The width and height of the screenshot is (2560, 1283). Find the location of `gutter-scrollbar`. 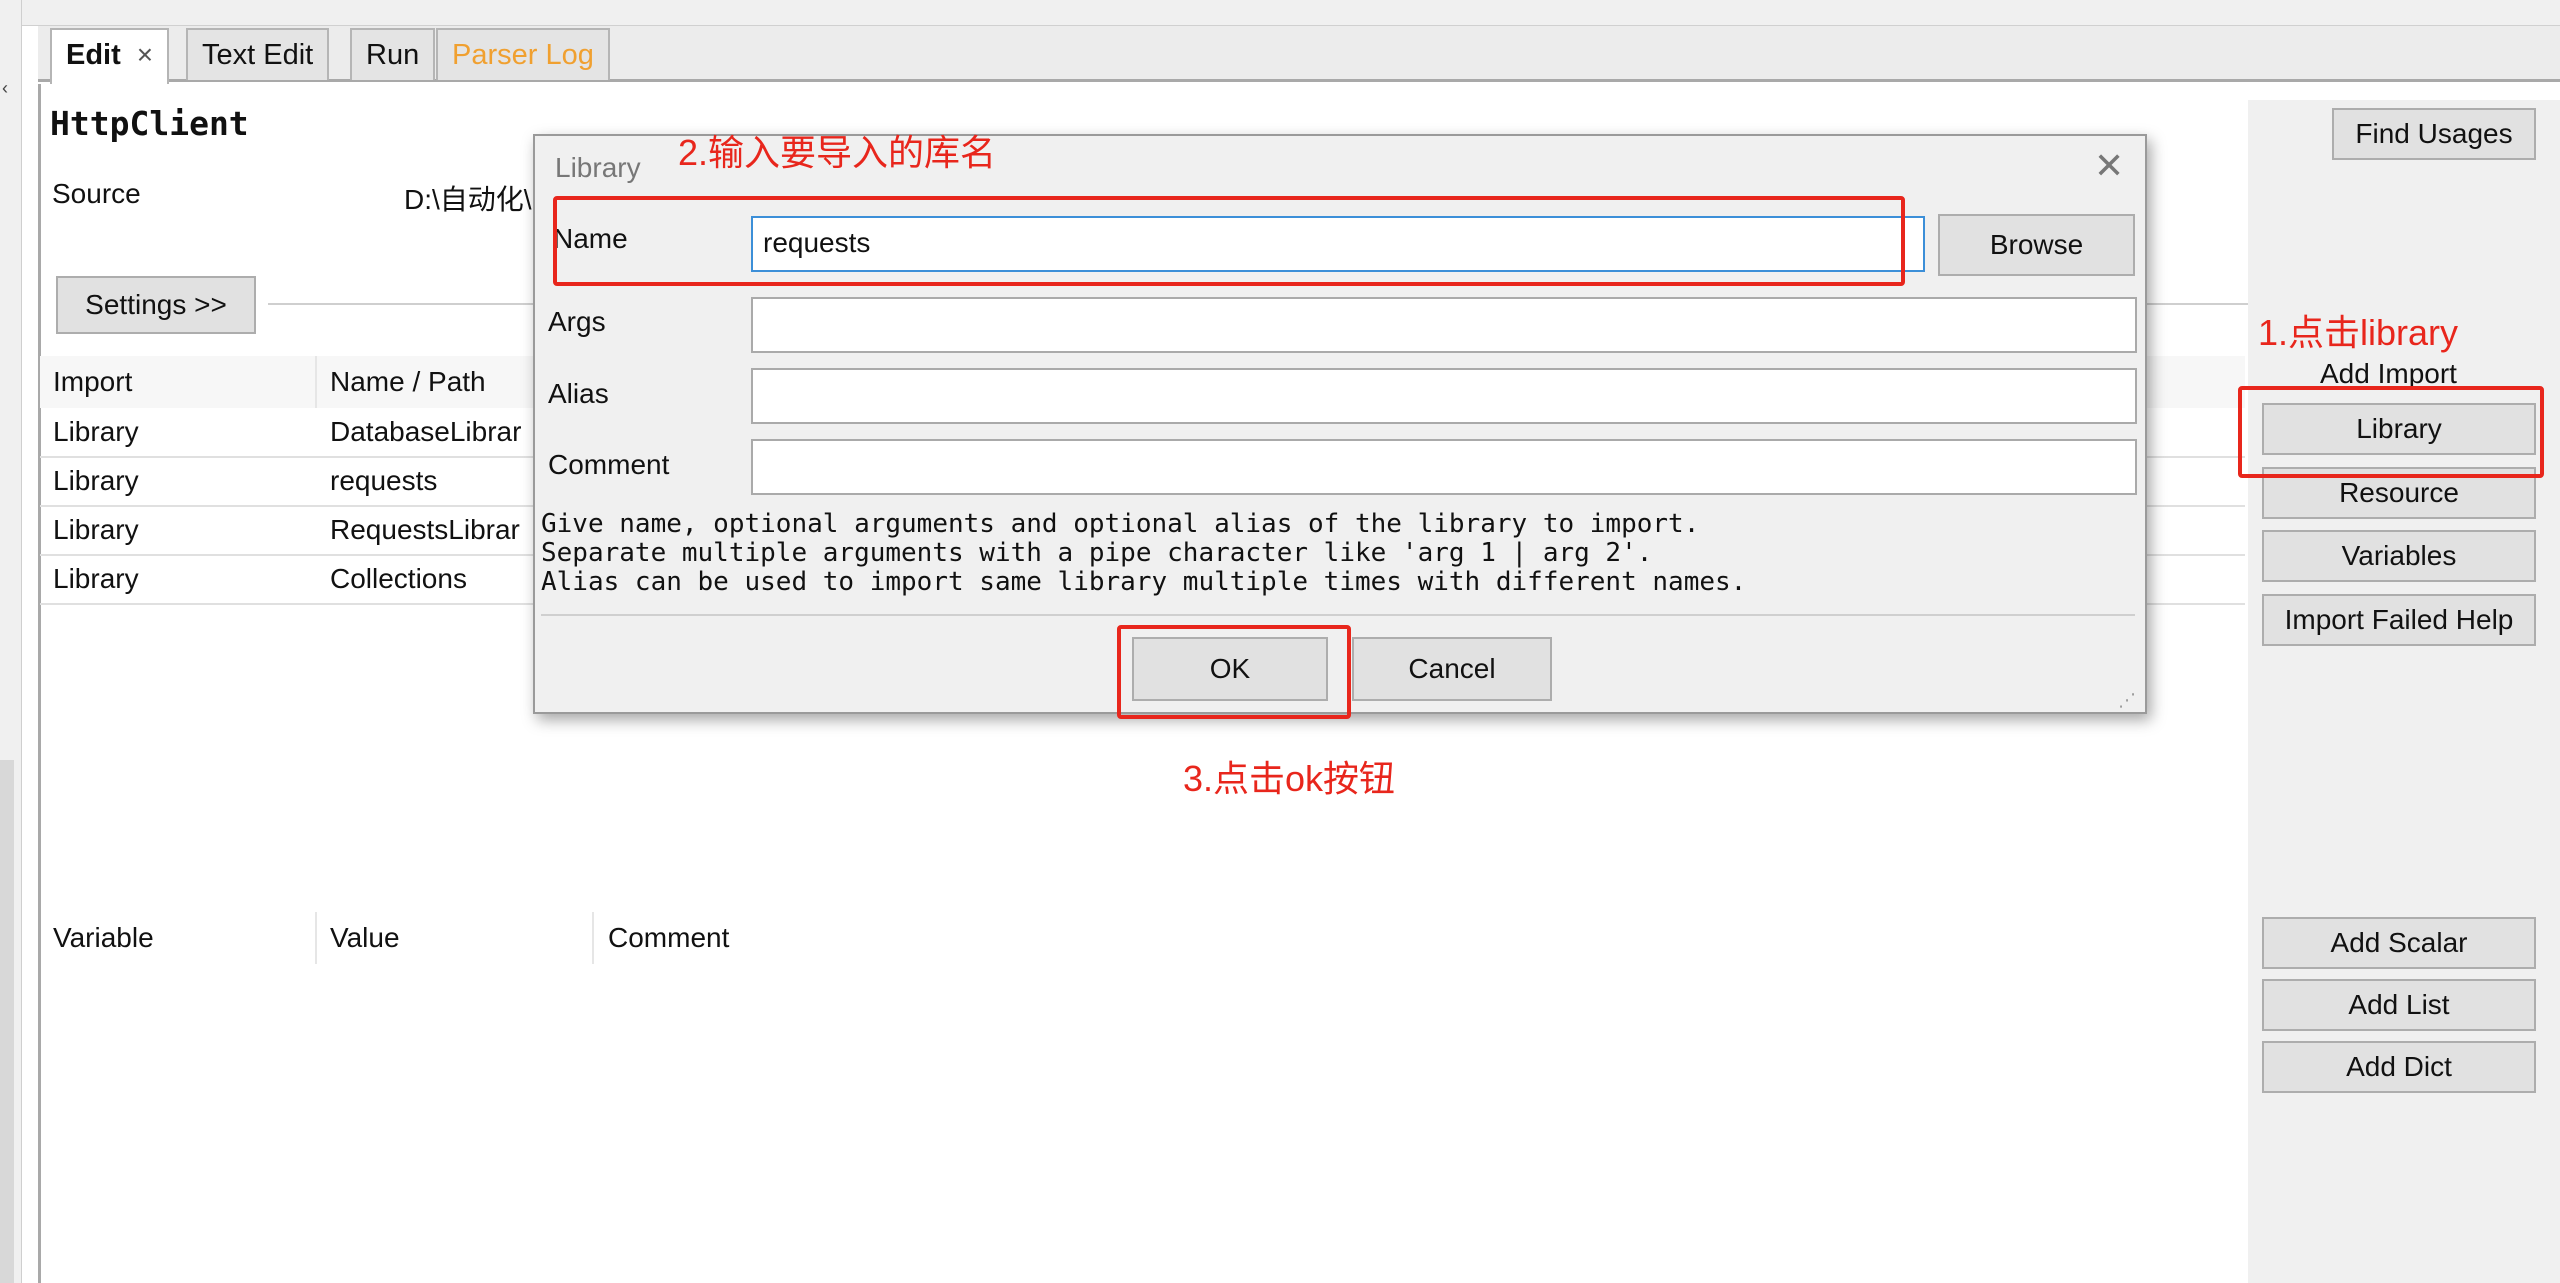

gutter-scrollbar is located at coordinates (7, 1021).